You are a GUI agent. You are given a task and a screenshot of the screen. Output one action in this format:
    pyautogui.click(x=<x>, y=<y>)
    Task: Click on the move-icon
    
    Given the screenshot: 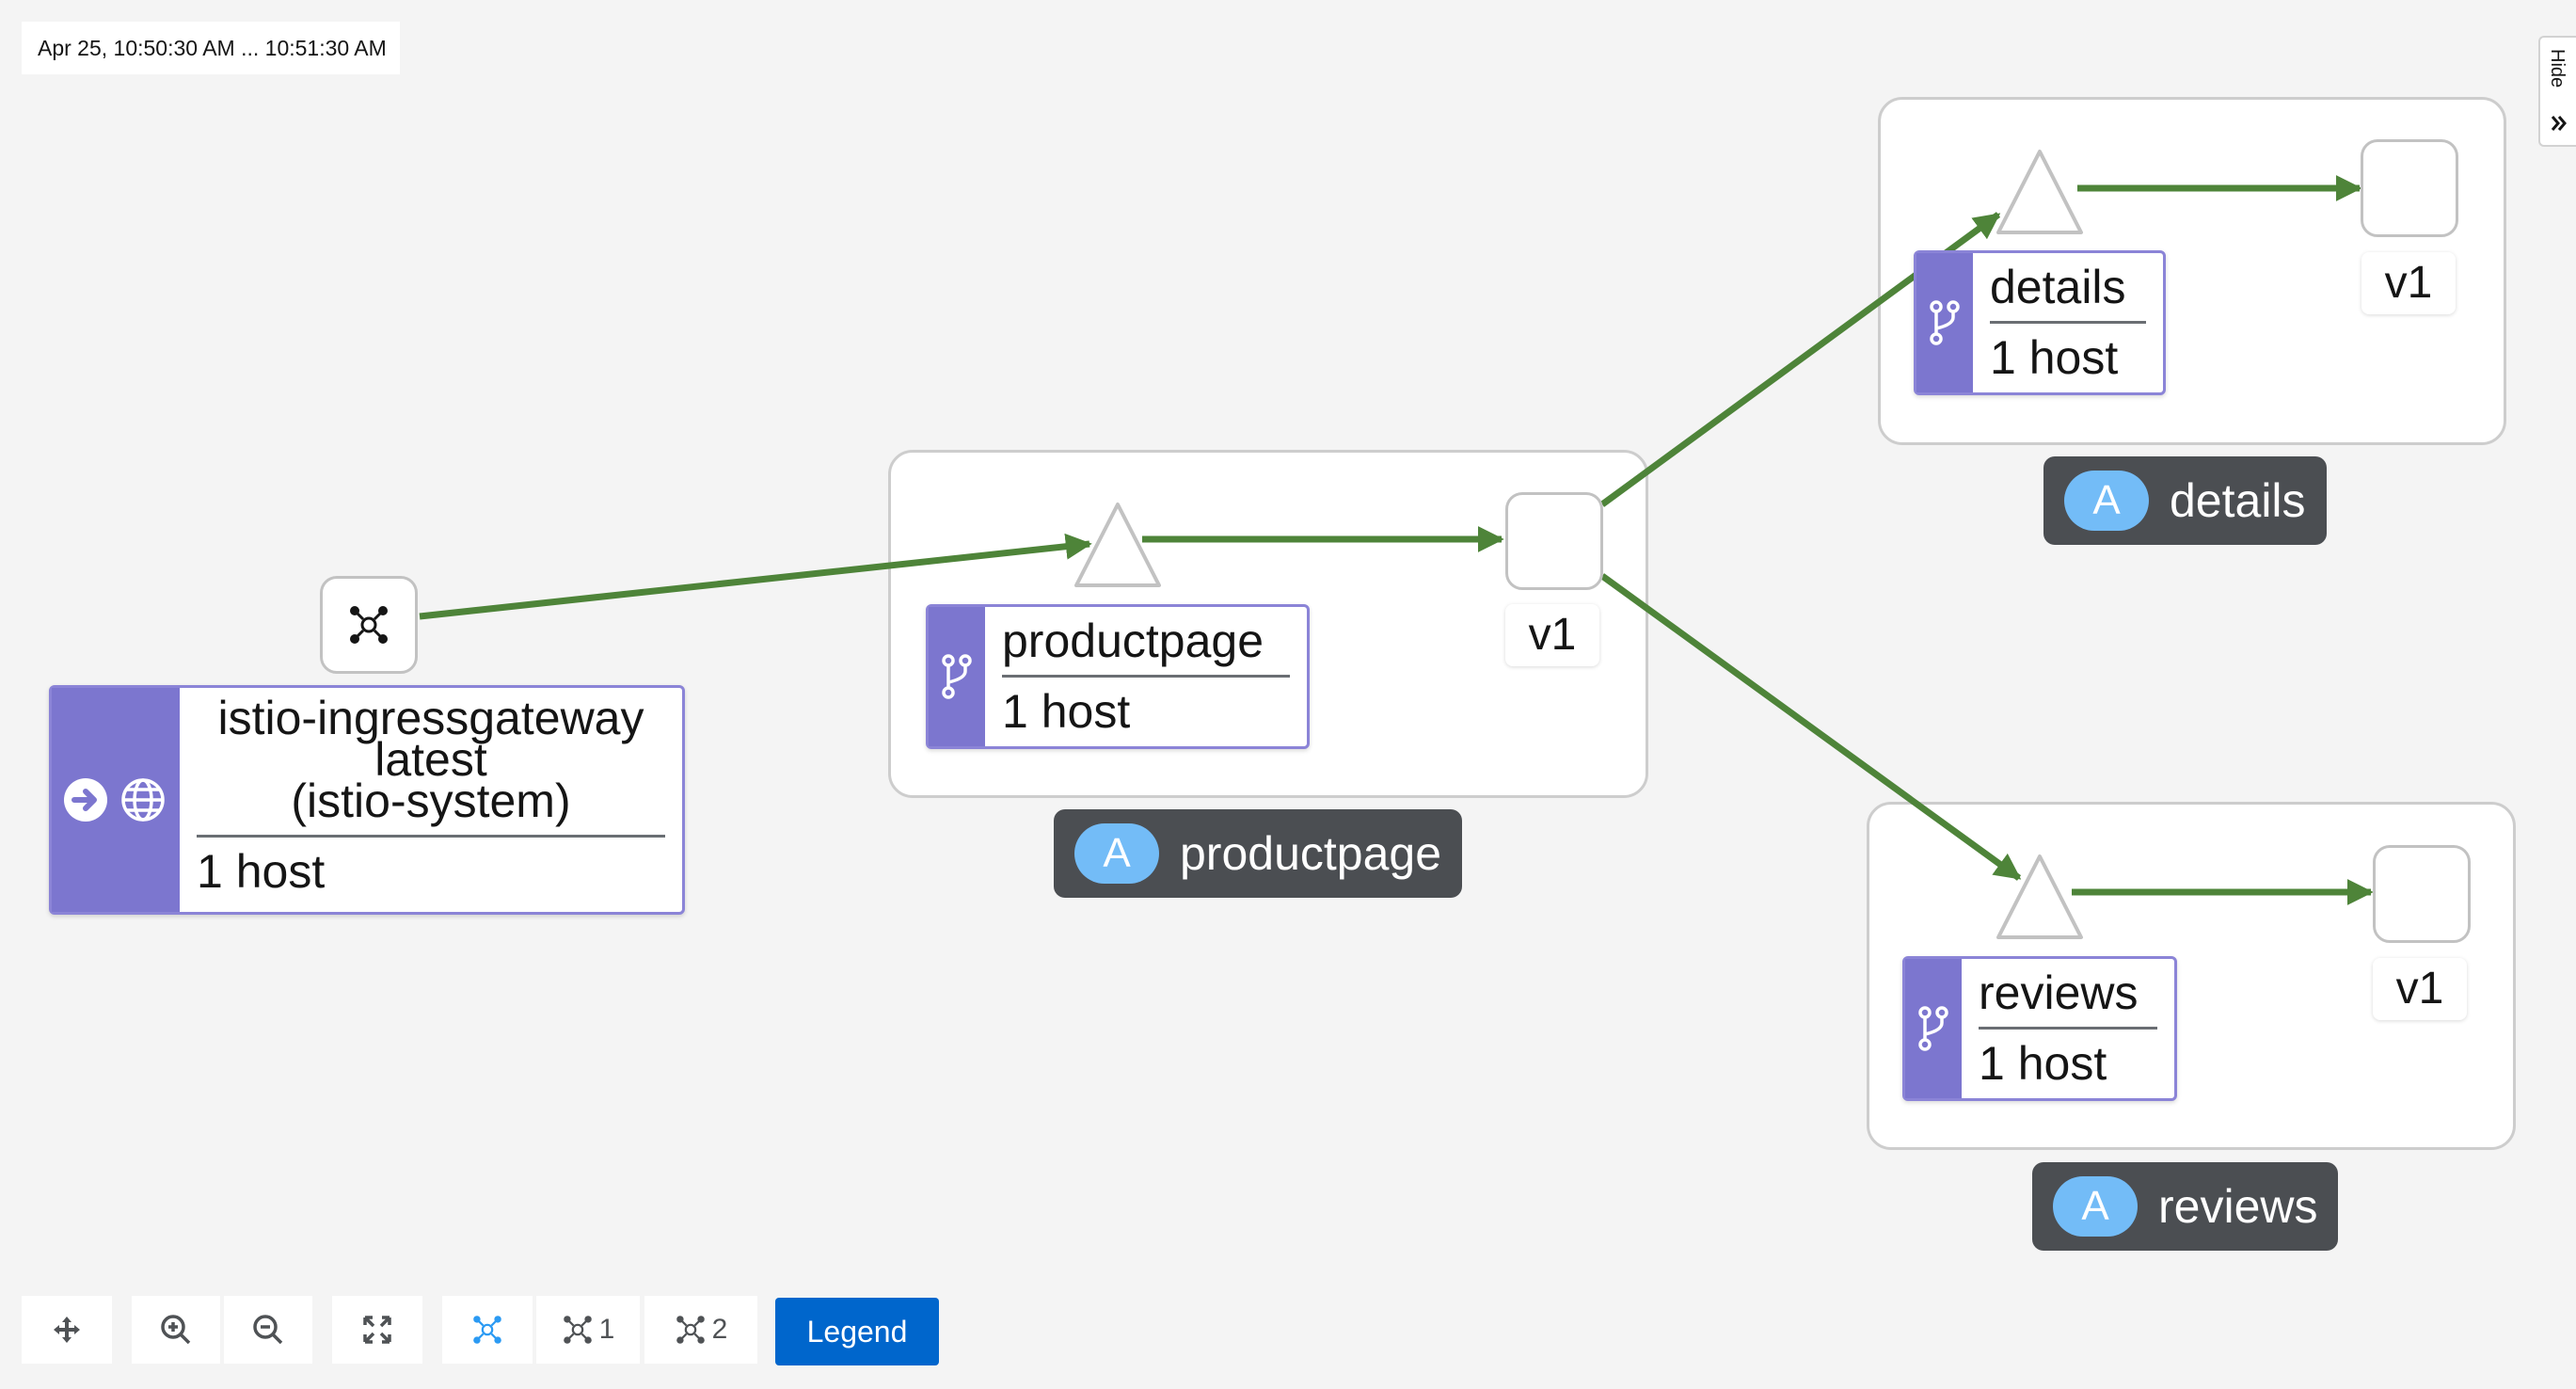 What is the action you would take?
    pyautogui.click(x=67, y=1330)
    